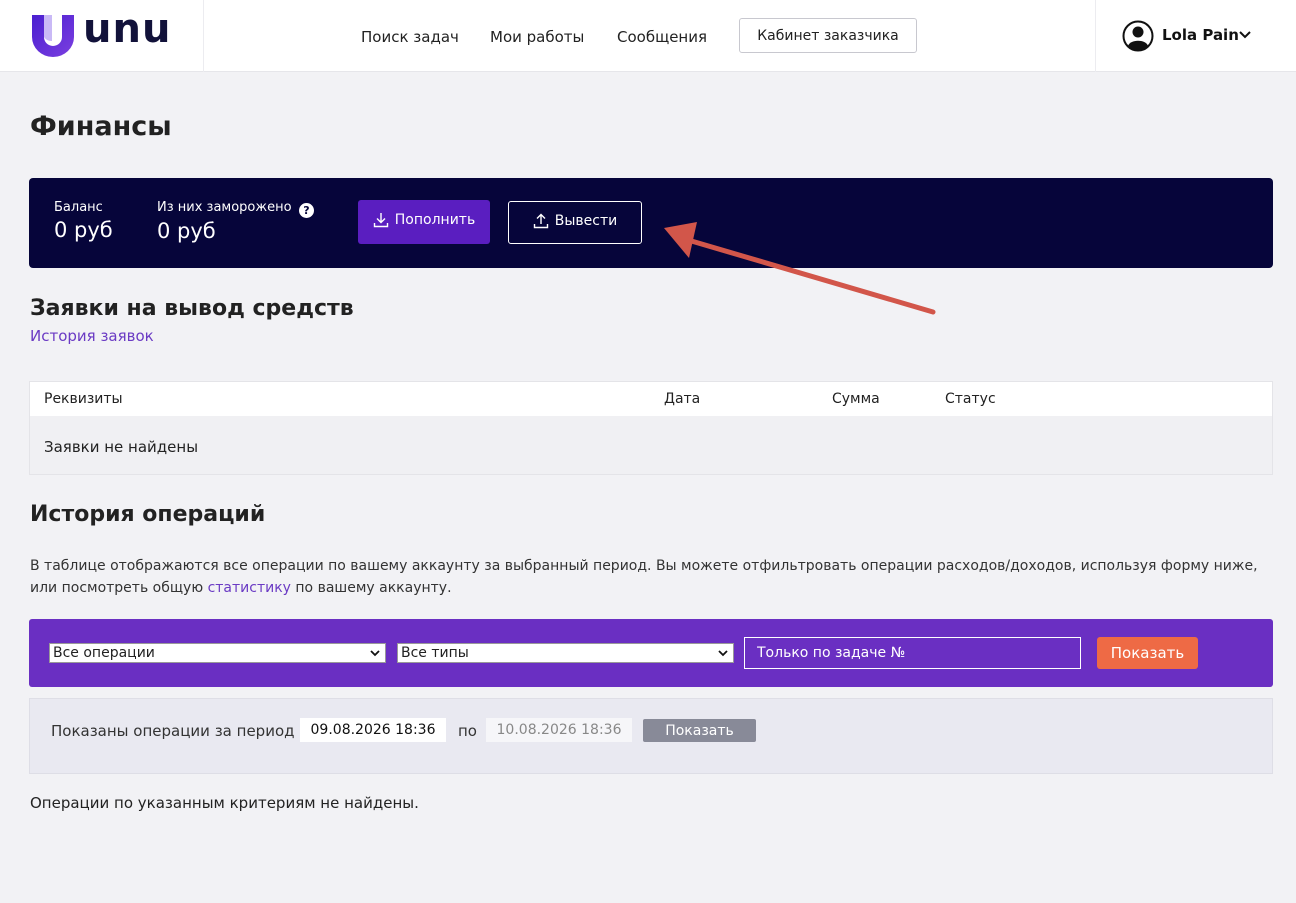  Describe the element at coordinates (435, 220) in the screenshot. I see `topup-label: Пополнить` at that location.